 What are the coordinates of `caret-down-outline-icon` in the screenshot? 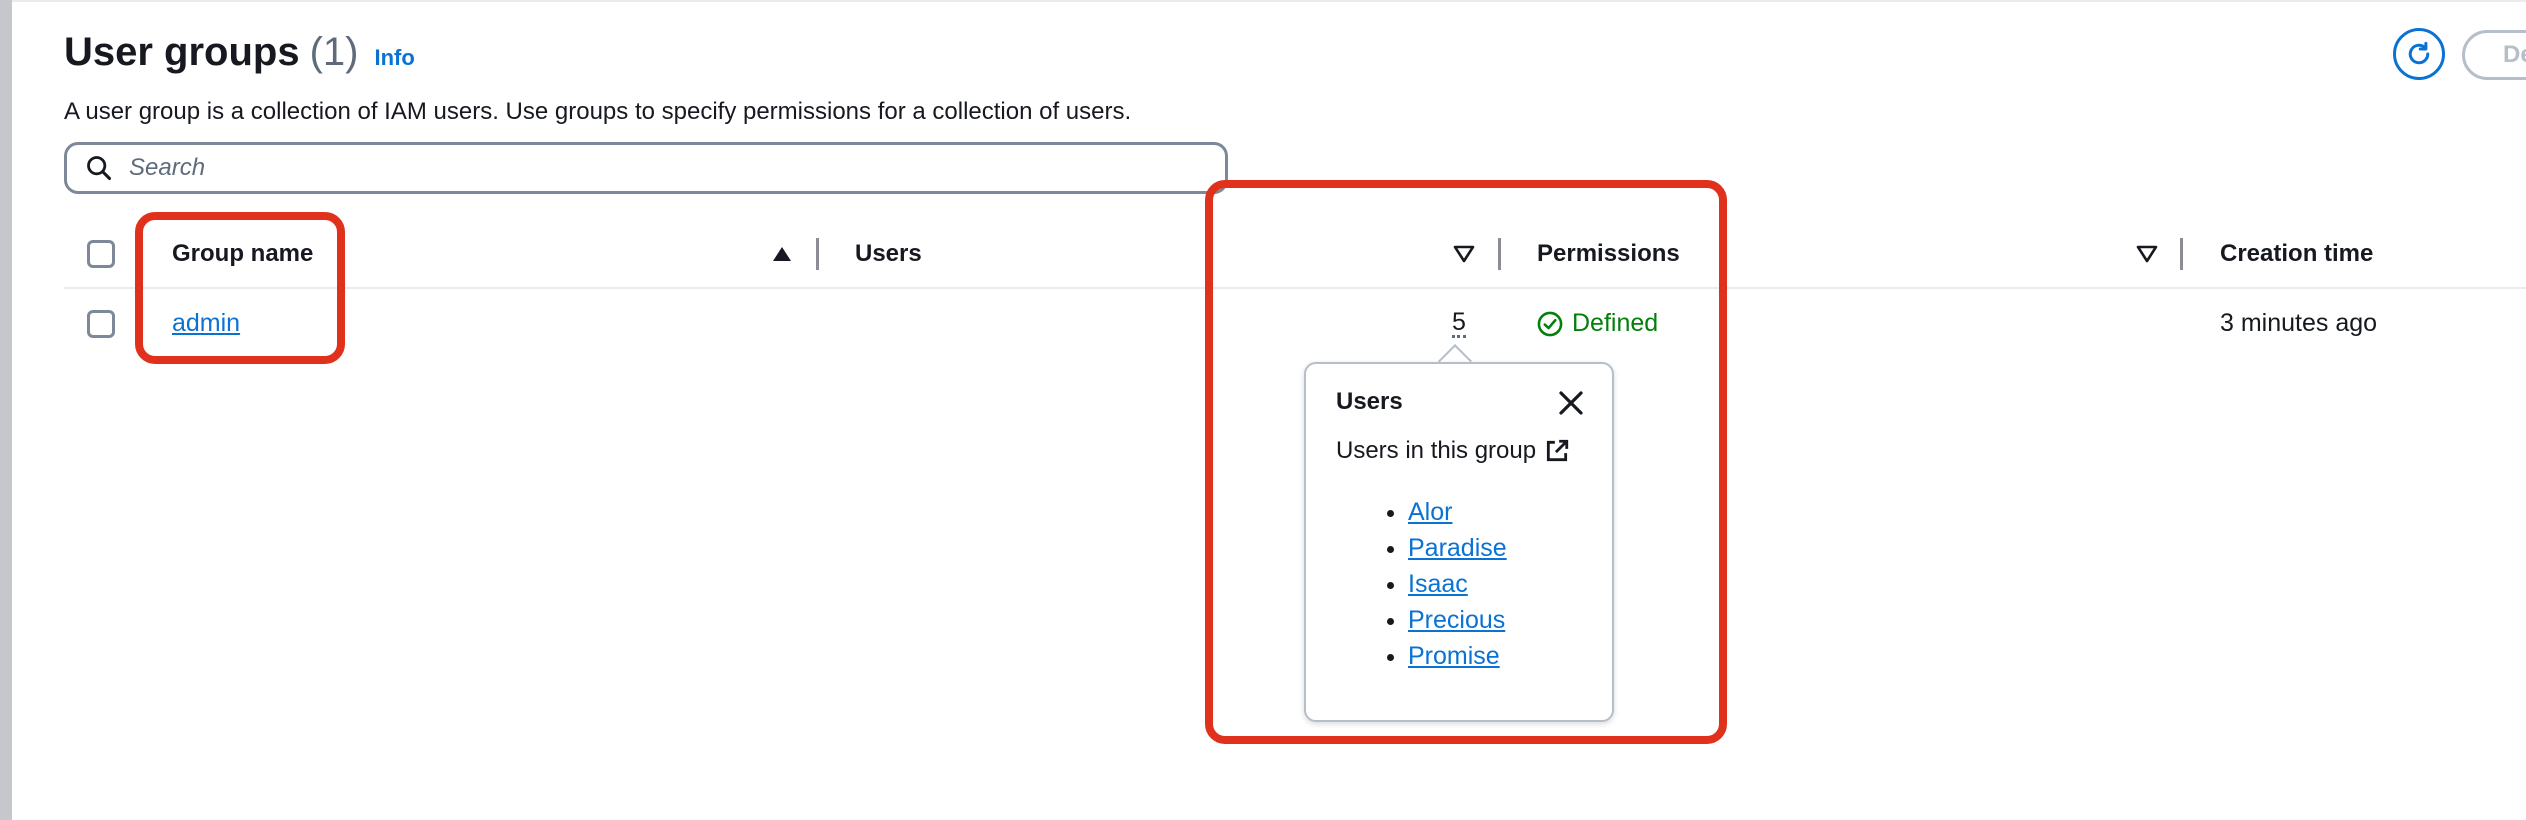 It's located at (2147, 254).